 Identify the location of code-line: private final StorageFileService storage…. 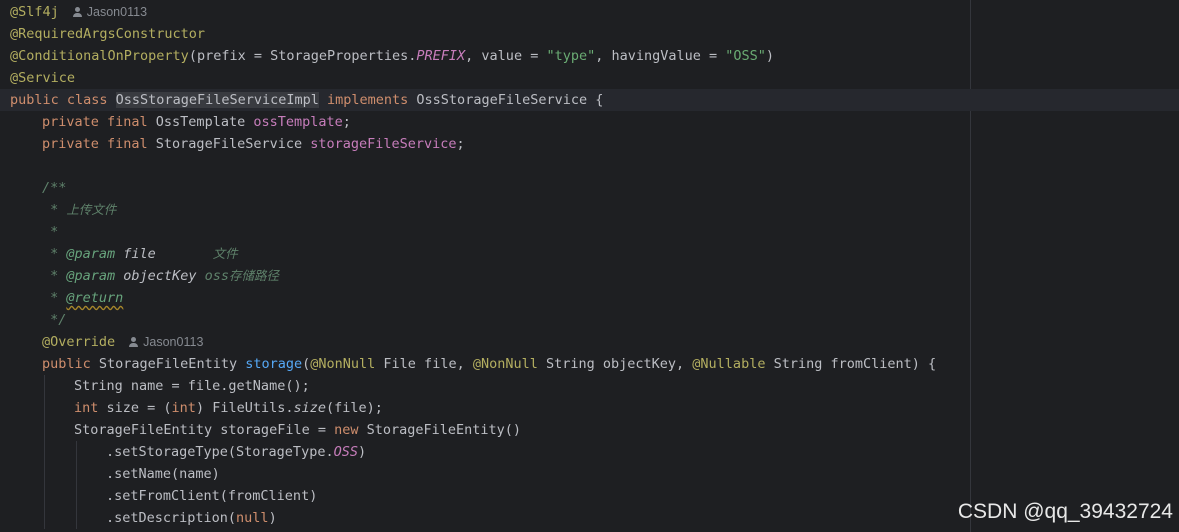
(589, 144).